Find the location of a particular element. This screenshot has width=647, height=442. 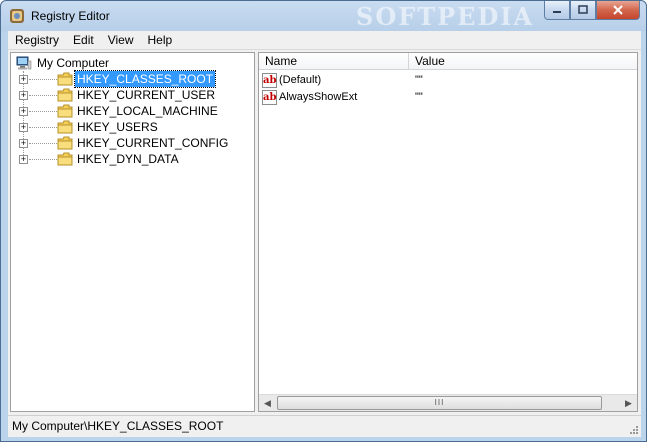

menu-registry: Registry is located at coordinates (37, 40).